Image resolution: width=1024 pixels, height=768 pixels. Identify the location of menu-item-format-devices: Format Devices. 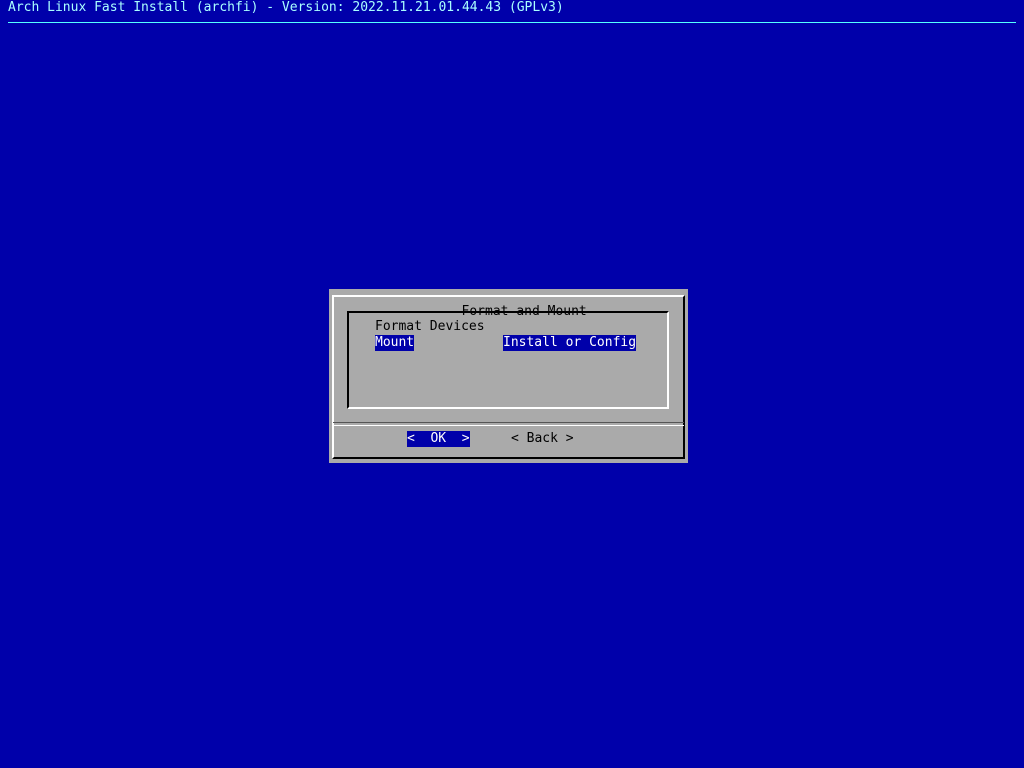
(430, 327).